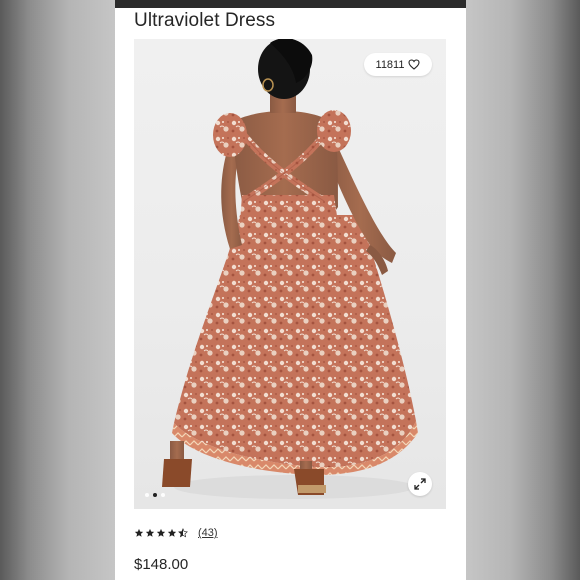 The height and width of the screenshot is (580, 580). What do you see at coordinates (290, 4) in the screenshot?
I see `status-bar-strip` at bounding box center [290, 4].